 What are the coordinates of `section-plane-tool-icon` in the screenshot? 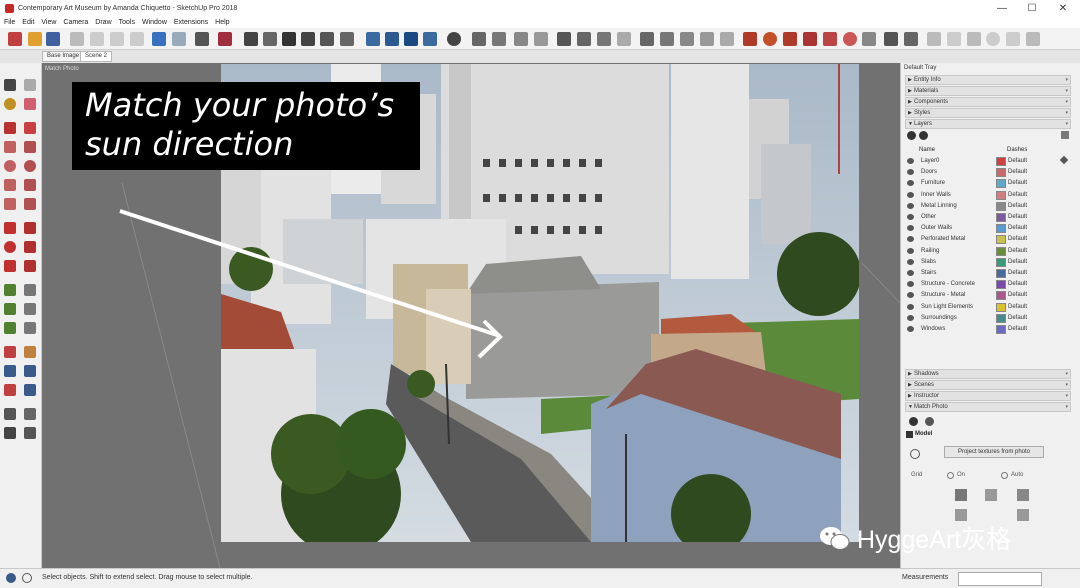 It's located at (30, 433).